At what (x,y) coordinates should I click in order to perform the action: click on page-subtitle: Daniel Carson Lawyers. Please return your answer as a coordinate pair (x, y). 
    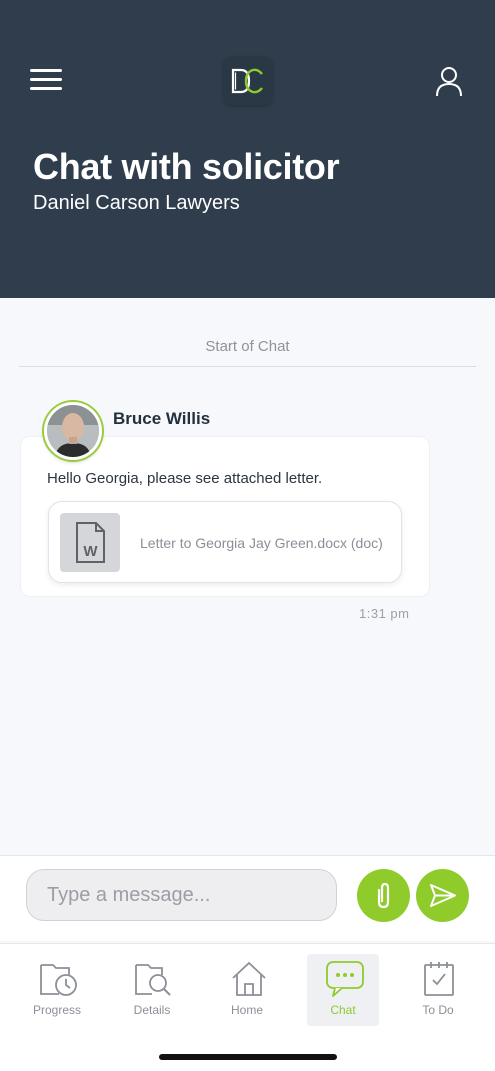
    Looking at the image, I should click on (136, 203).